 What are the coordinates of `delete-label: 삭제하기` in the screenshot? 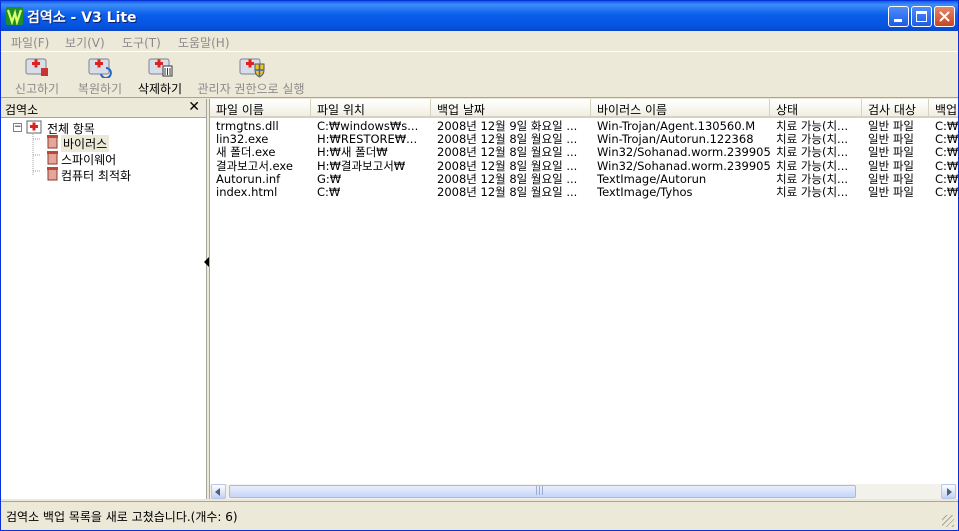 It's located at (160, 89).